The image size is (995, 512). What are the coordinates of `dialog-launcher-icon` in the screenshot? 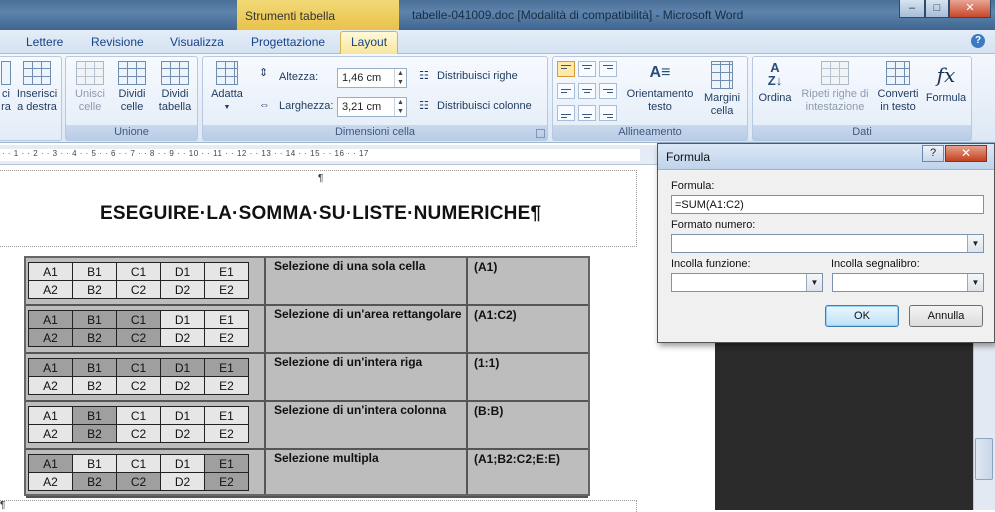 It's located at (540, 133).